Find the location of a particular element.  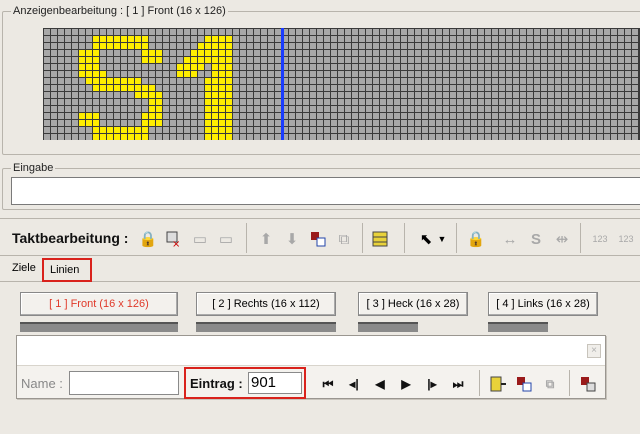

display-heck-button: [ 3 ] Heck (16 x 28) is located at coordinates (413, 304).